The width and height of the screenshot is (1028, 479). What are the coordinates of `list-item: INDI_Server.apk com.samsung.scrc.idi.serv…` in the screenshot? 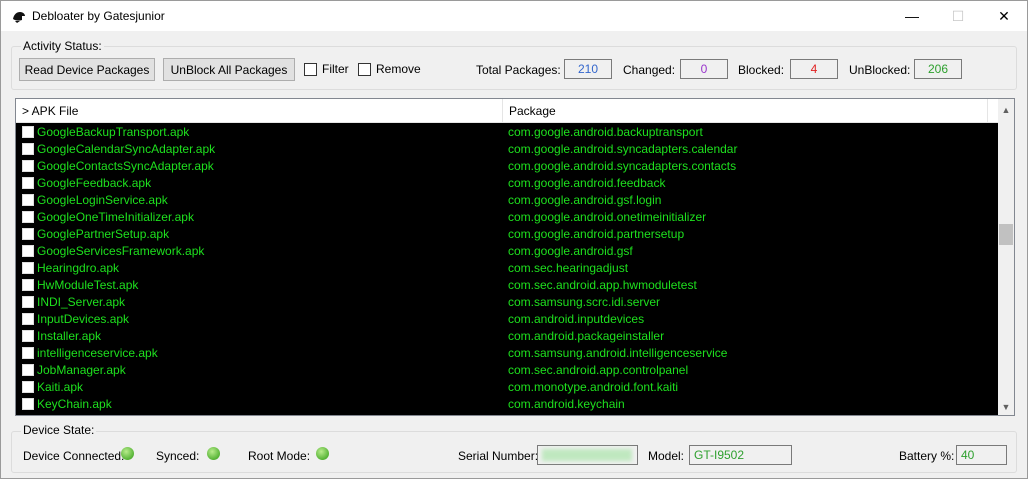 It's located at (507, 302).